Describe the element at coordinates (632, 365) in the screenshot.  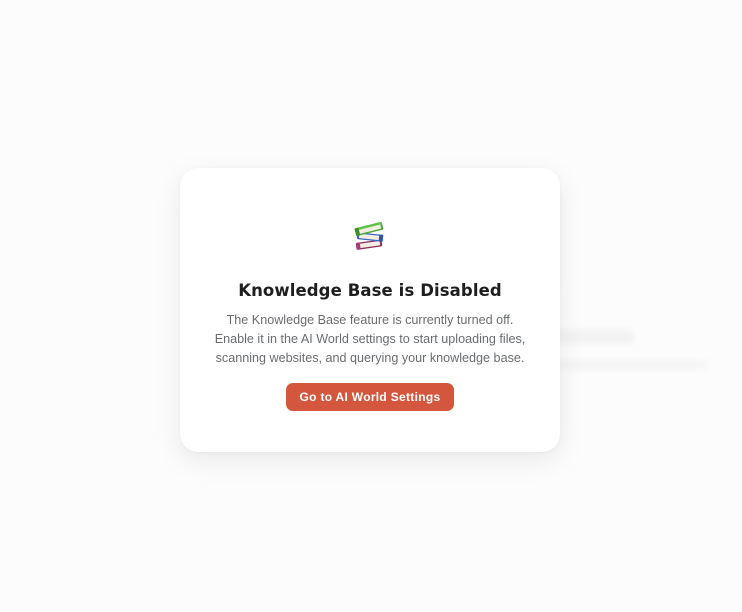
I see `background-text-line` at that location.